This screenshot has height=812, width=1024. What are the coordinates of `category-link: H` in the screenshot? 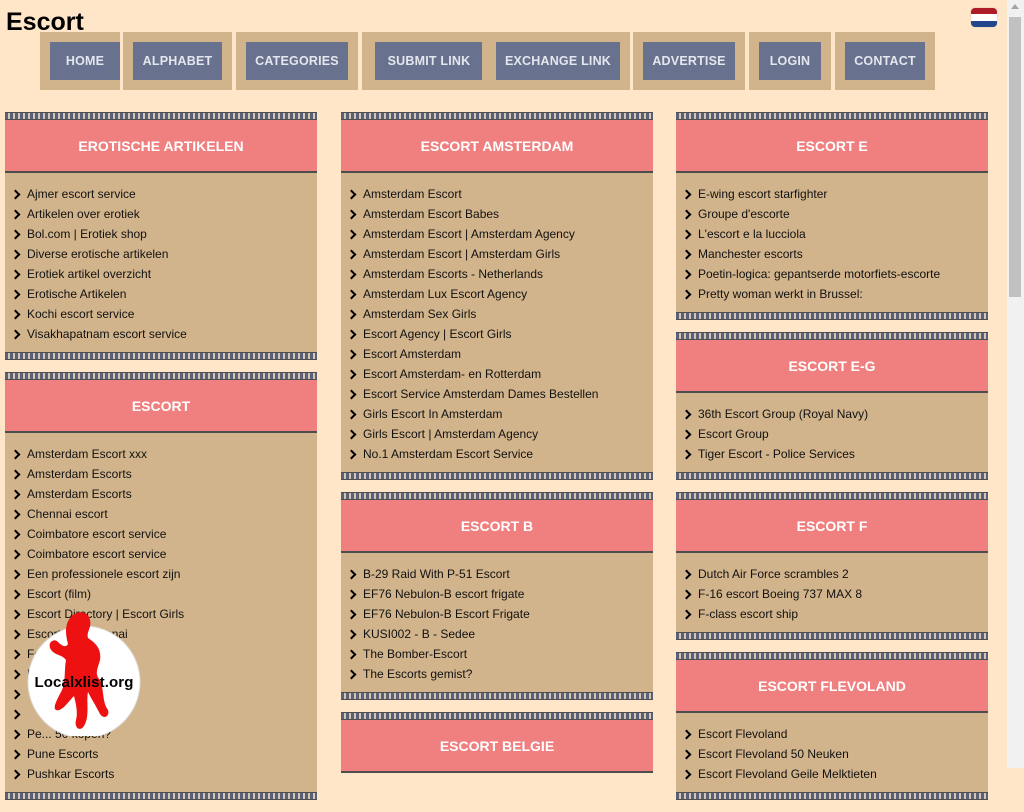 It's located at (31, 674).